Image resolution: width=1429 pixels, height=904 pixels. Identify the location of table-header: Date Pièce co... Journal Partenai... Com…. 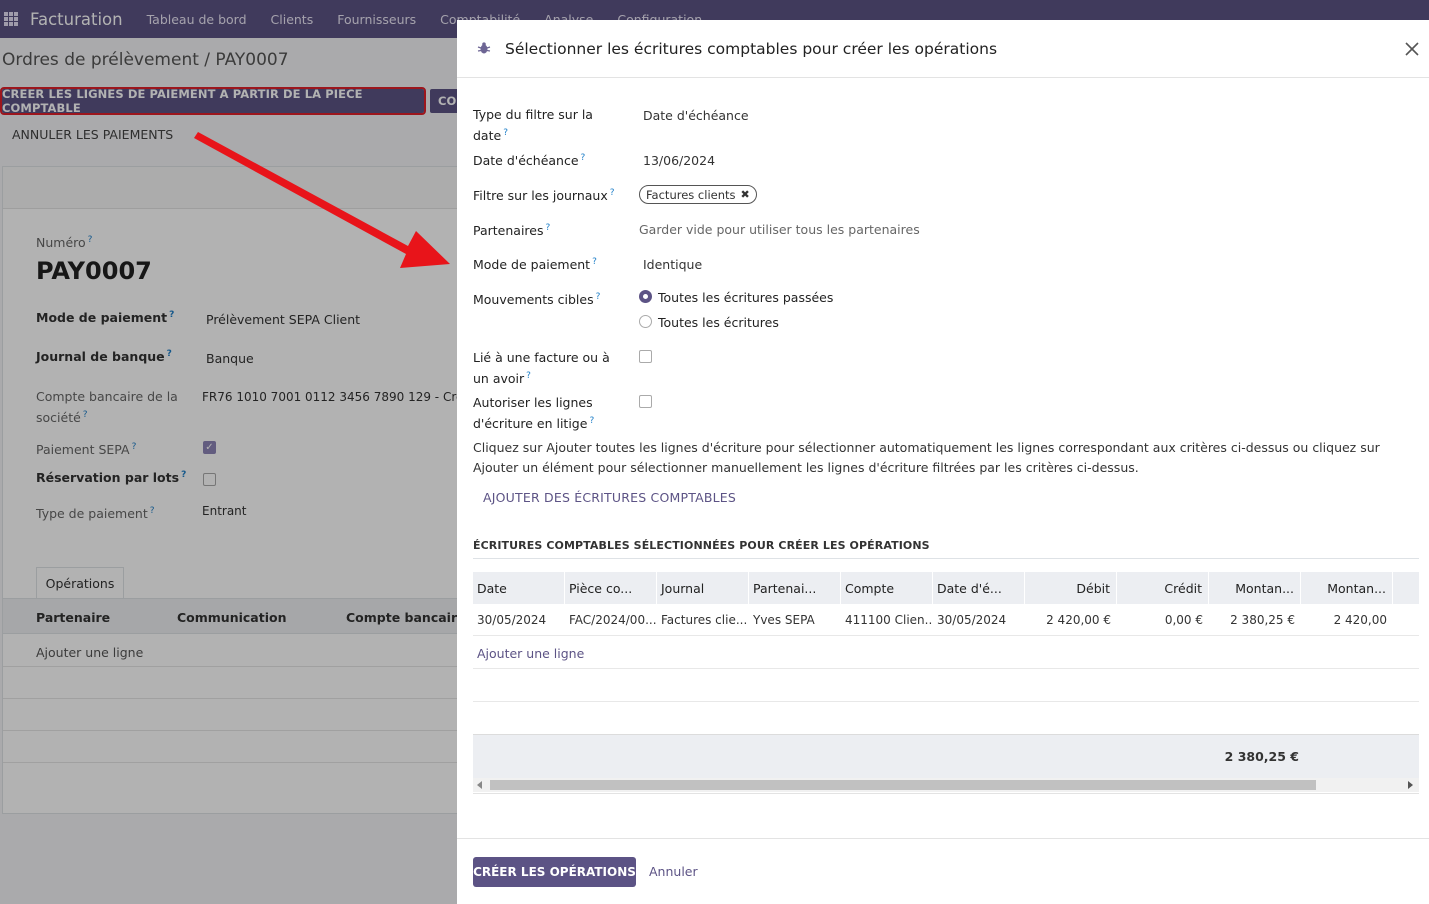
(946, 588).